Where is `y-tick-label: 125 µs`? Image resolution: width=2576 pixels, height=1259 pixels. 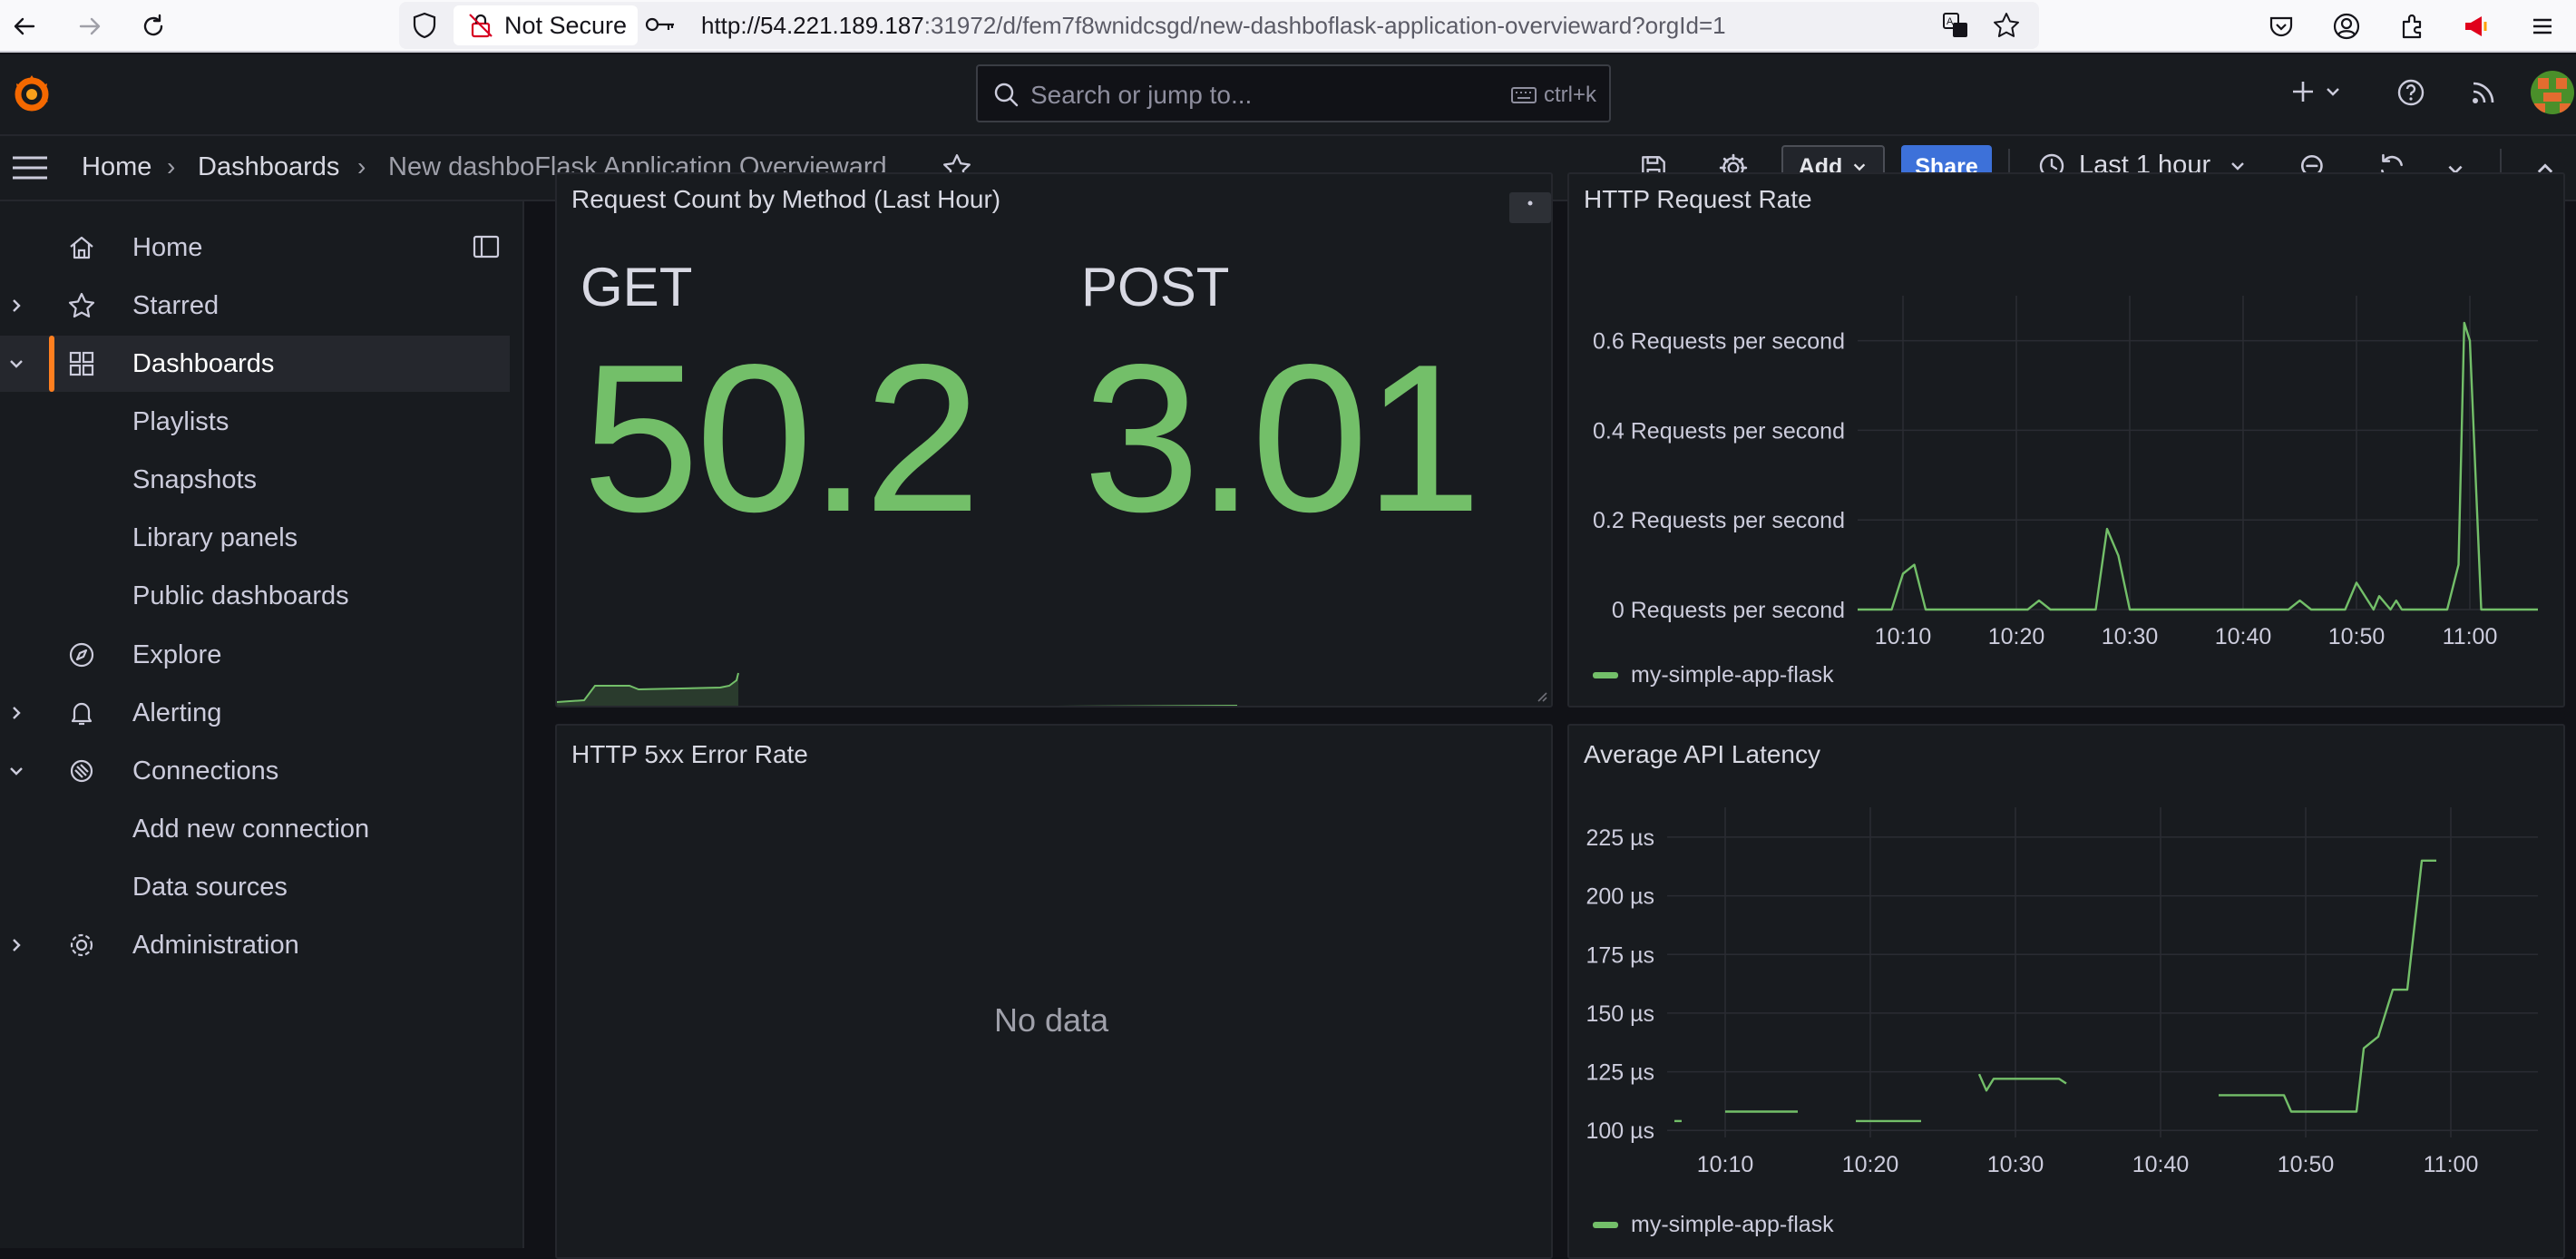 y-tick-label: 125 µs is located at coordinates (1620, 1073).